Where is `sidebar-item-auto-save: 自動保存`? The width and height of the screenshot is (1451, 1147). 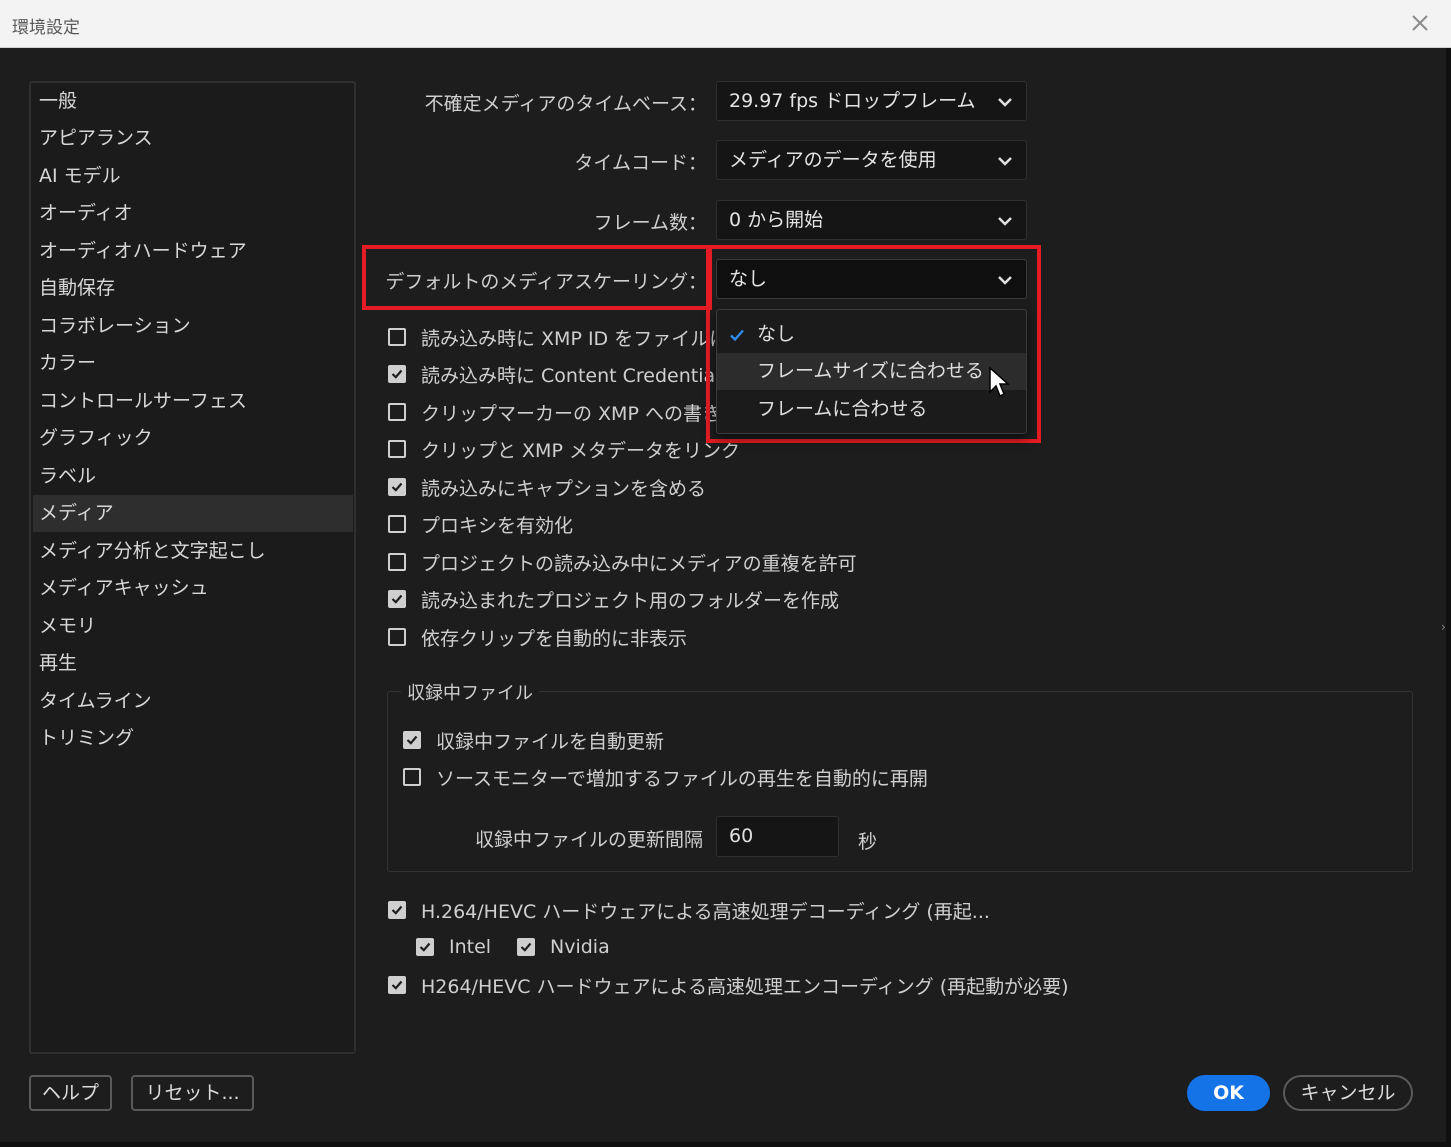 sidebar-item-auto-save: 自動保存 is located at coordinates (193, 288).